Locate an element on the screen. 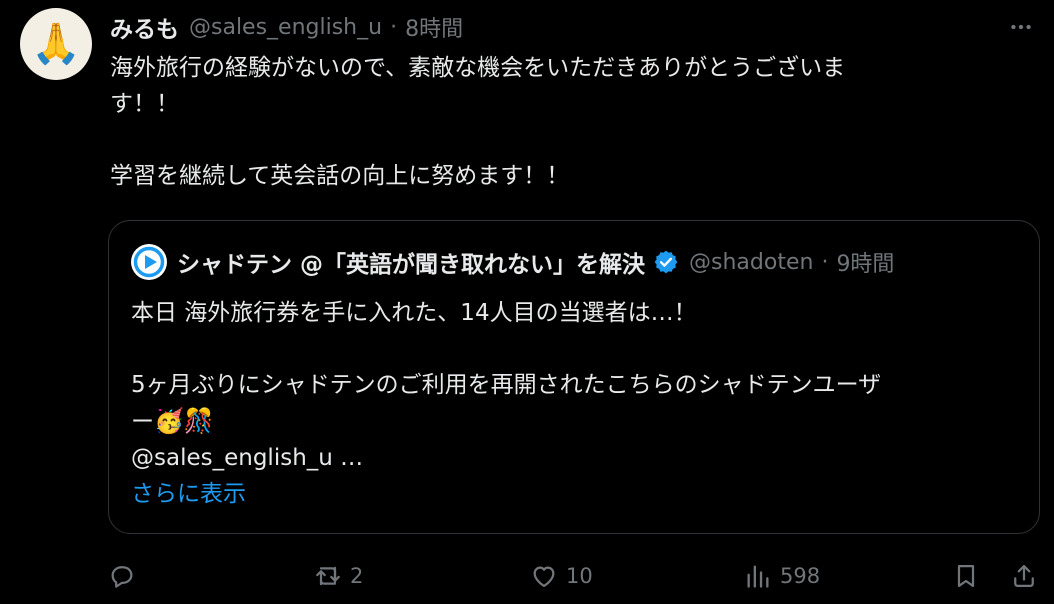 This screenshot has height=604, width=1054. retweet-icon is located at coordinates (328, 576).